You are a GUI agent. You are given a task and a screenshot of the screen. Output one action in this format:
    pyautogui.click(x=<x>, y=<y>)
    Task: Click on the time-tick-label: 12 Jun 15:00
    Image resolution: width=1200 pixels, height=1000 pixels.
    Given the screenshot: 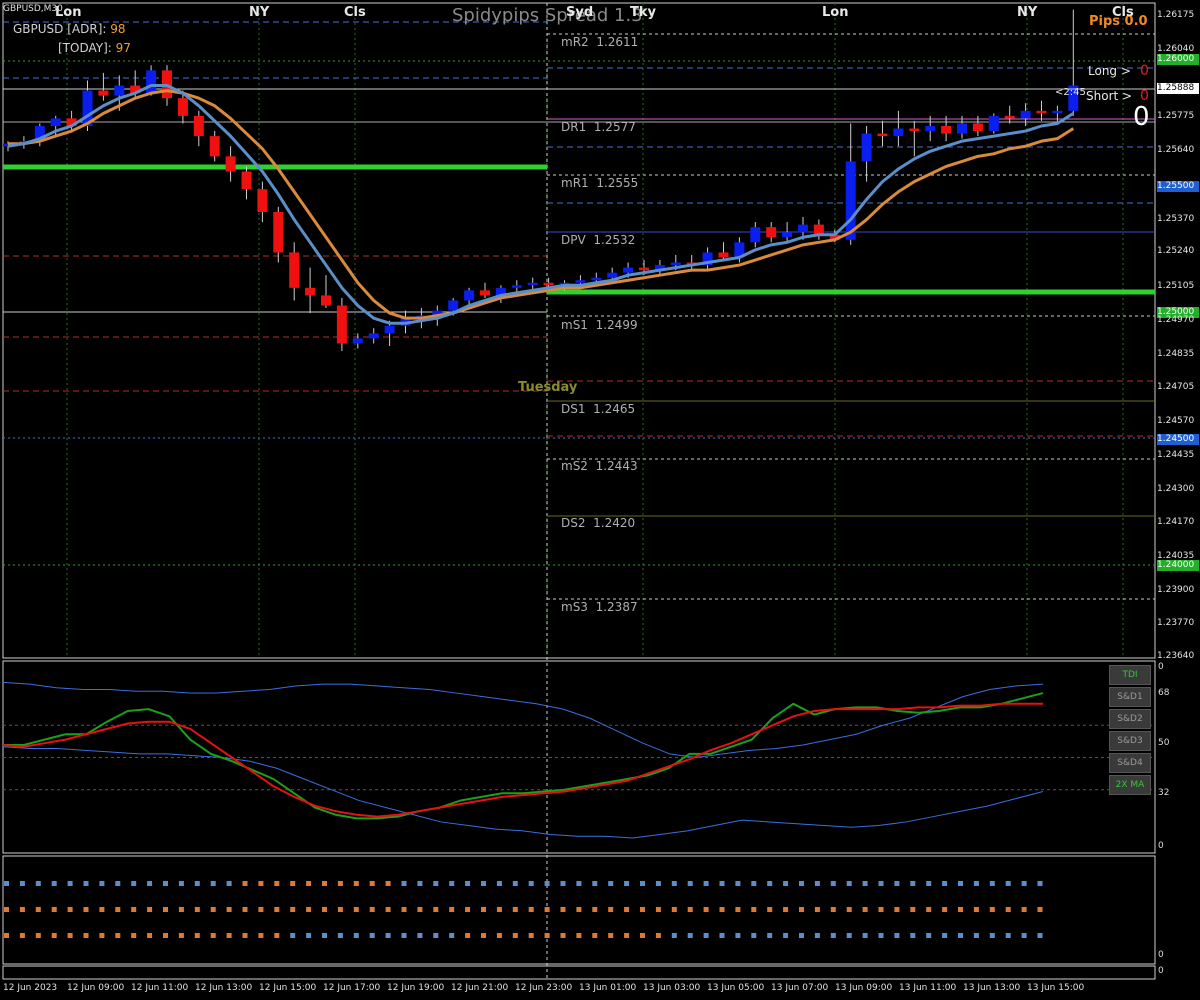 What is the action you would take?
    pyautogui.click(x=288, y=988)
    